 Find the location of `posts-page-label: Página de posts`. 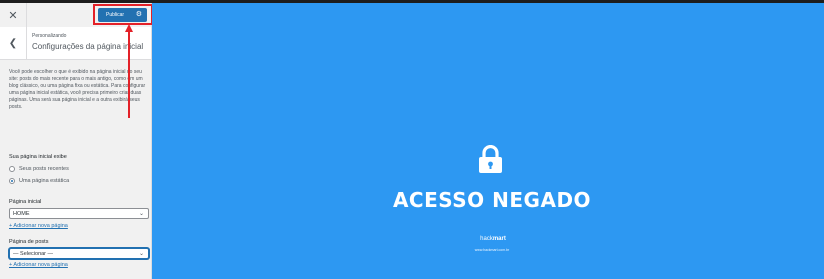

posts-page-label: Página de posts is located at coordinates (29, 242).